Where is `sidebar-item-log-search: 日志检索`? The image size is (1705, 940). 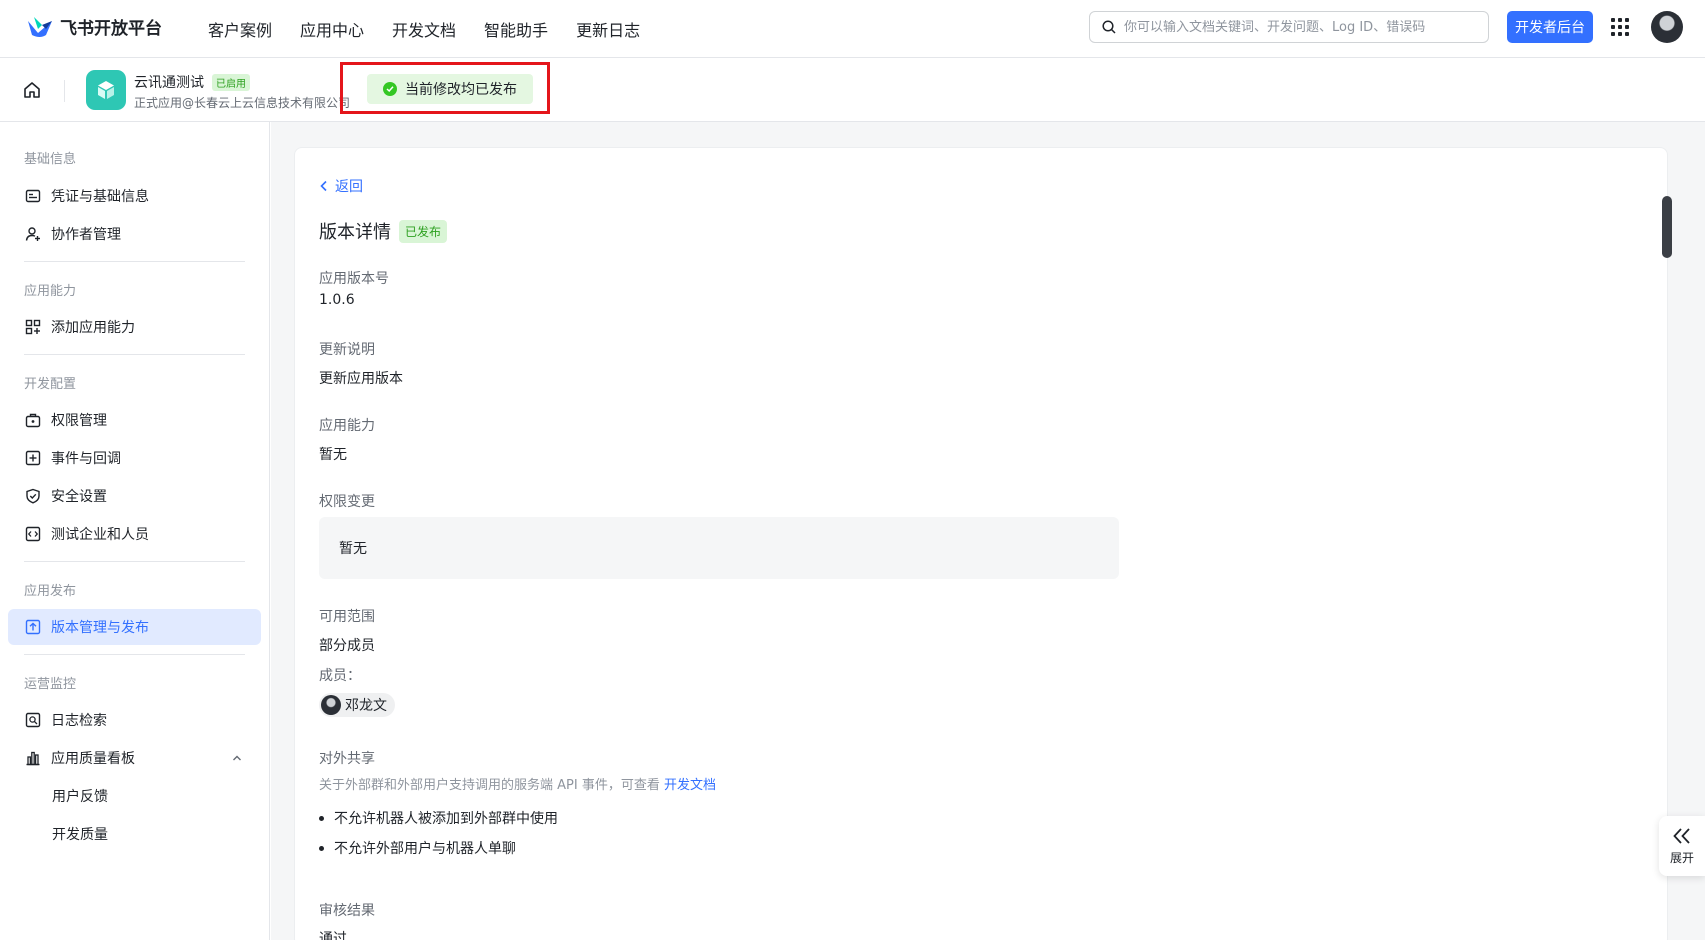 sidebar-item-log-search: 日志检索 is located at coordinates (134, 720).